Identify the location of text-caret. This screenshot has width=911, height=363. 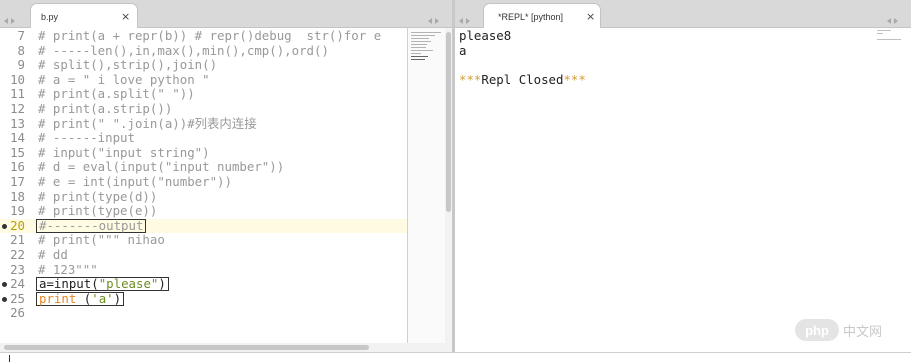
(9, 358).